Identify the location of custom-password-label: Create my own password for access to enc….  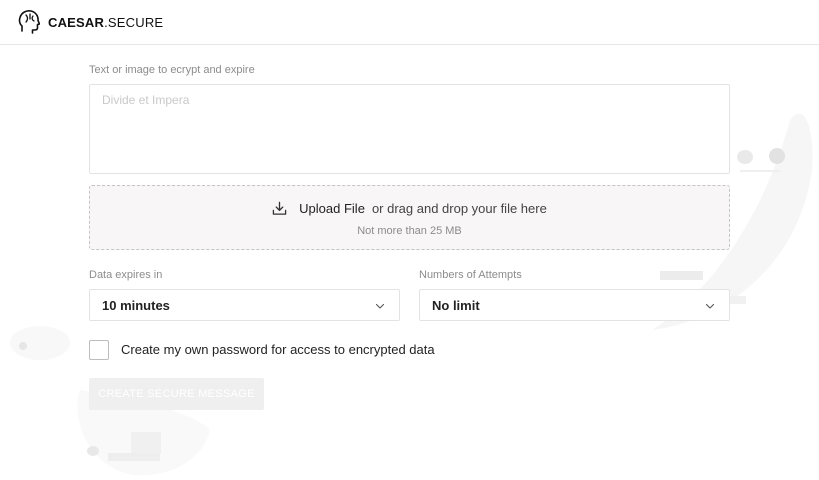
(278, 349).